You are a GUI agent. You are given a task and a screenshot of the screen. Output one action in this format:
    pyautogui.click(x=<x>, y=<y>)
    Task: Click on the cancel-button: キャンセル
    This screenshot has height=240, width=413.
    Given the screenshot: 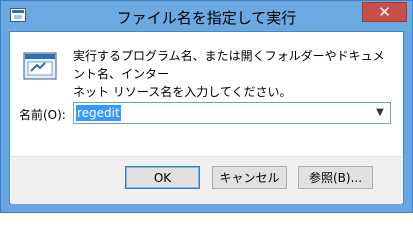 What is the action you would take?
    pyautogui.click(x=249, y=177)
    